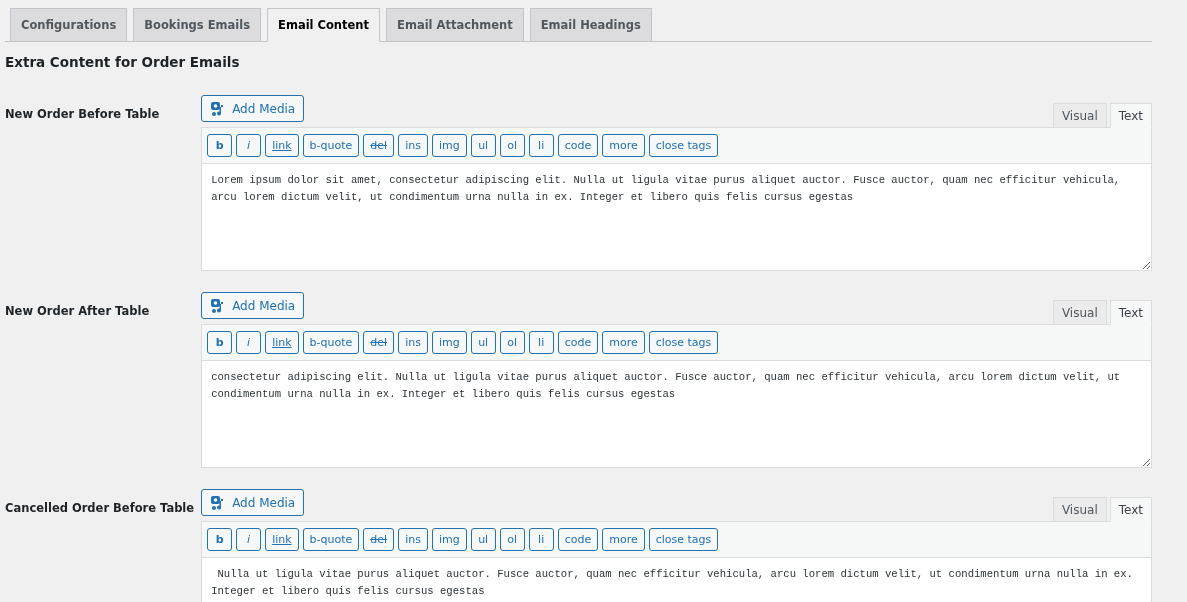 This screenshot has height=602, width=1187. I want to click on settings-tab: Email Content, so click(324, 25).